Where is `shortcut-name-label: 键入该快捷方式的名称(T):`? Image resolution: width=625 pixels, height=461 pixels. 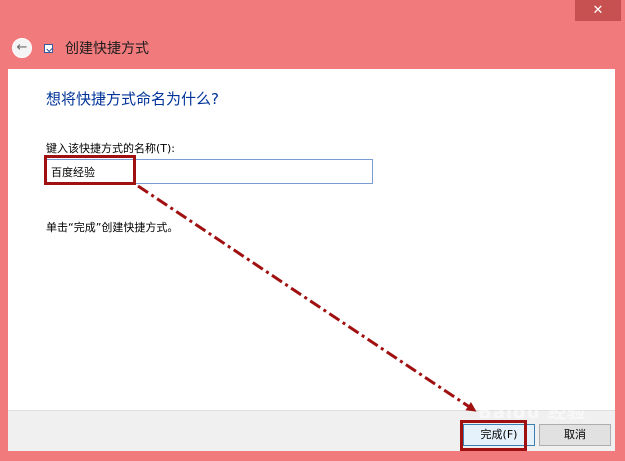
shortcut-name-label: 键入该快捷方式的名称(T): is located at coordinates (111, 148).